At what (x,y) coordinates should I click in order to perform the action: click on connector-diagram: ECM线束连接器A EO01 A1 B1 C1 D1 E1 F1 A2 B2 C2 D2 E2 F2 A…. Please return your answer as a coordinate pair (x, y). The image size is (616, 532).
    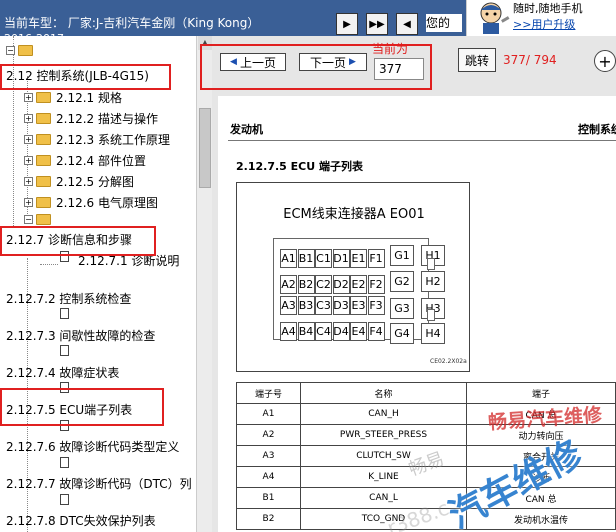
    Looking at the image, I should click on (353, 277).